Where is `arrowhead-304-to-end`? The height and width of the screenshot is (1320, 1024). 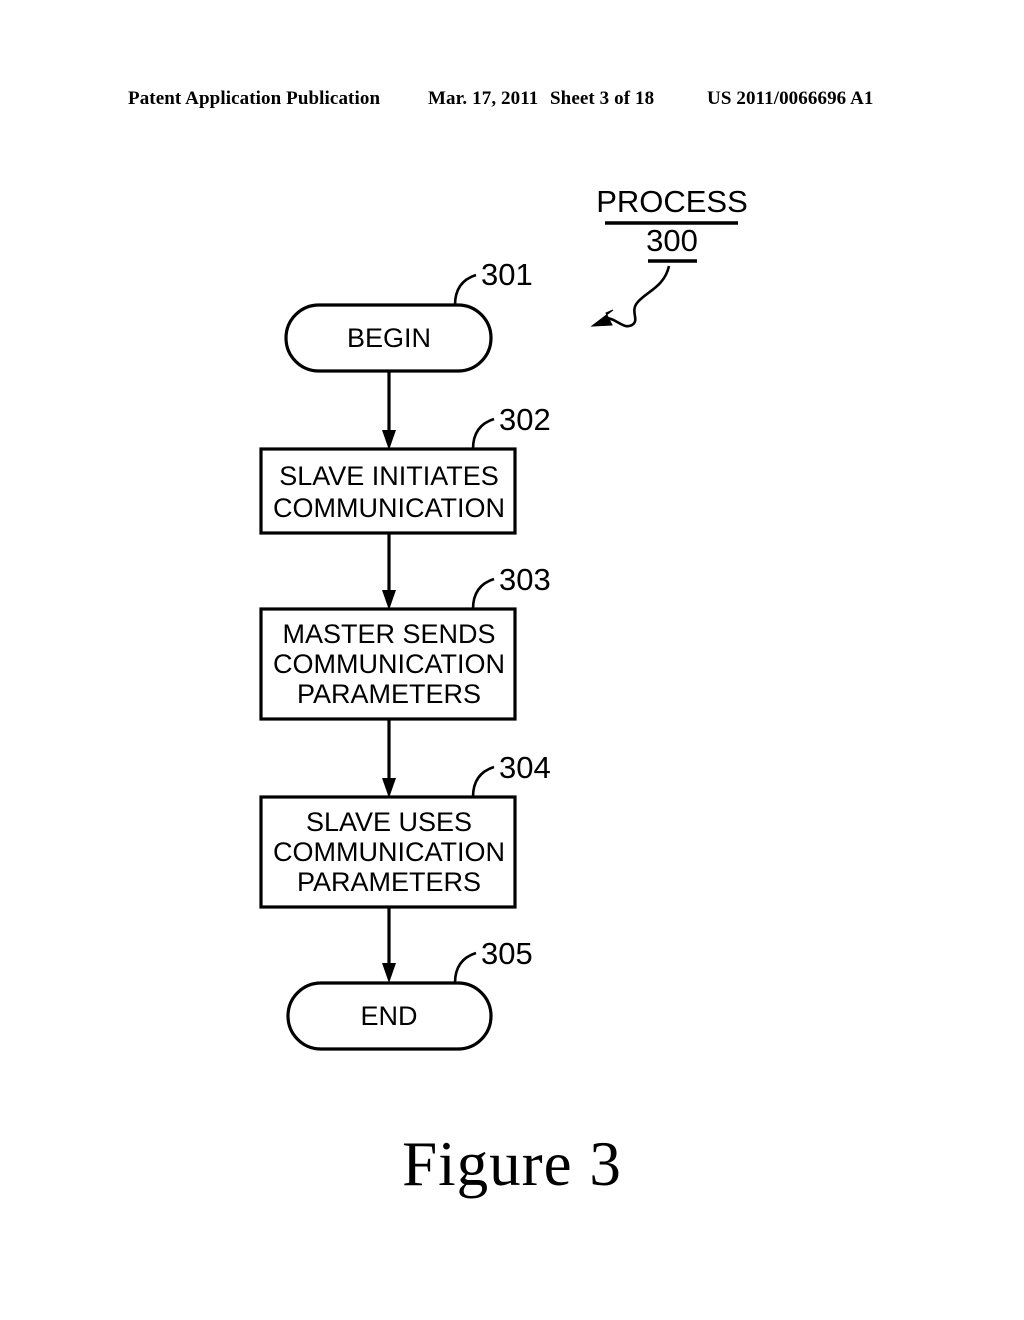
arrowhead-304-to-end is located at coordinates (389, 973).